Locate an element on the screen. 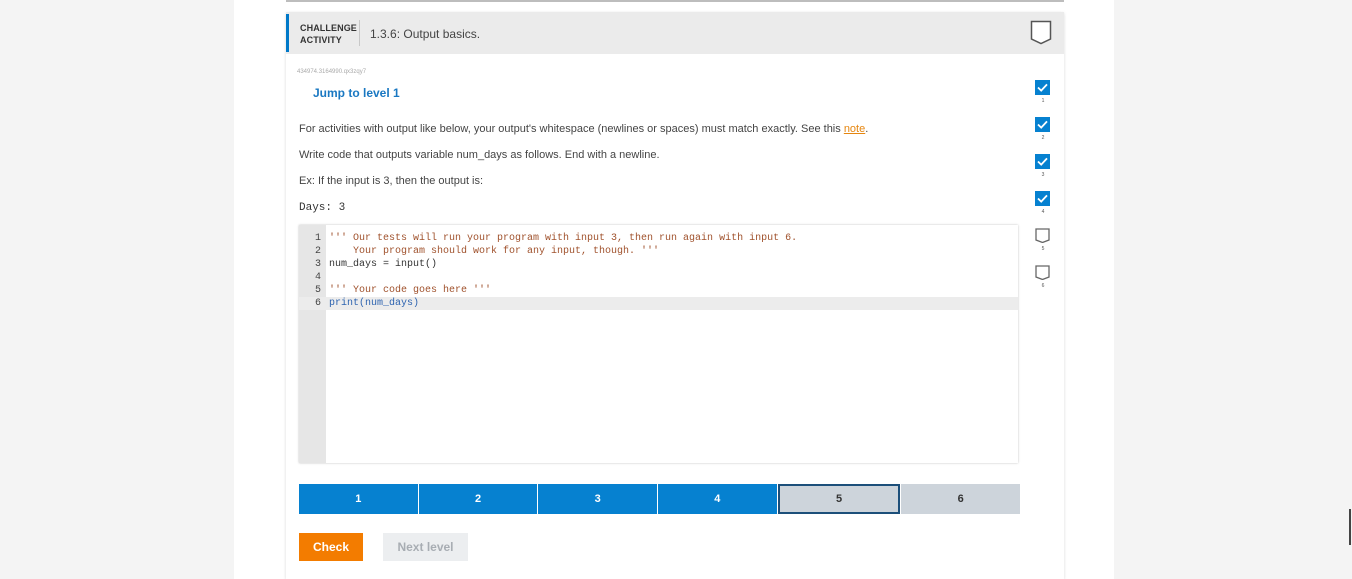  window-edge-marker is located at coordinates (1350, 527).